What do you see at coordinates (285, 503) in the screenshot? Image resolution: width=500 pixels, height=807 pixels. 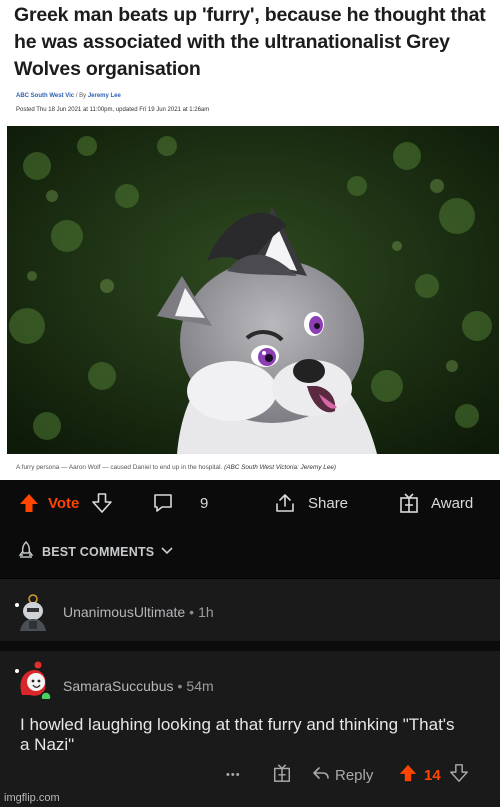 I see `share-icon` at bounding box center [285, 503].